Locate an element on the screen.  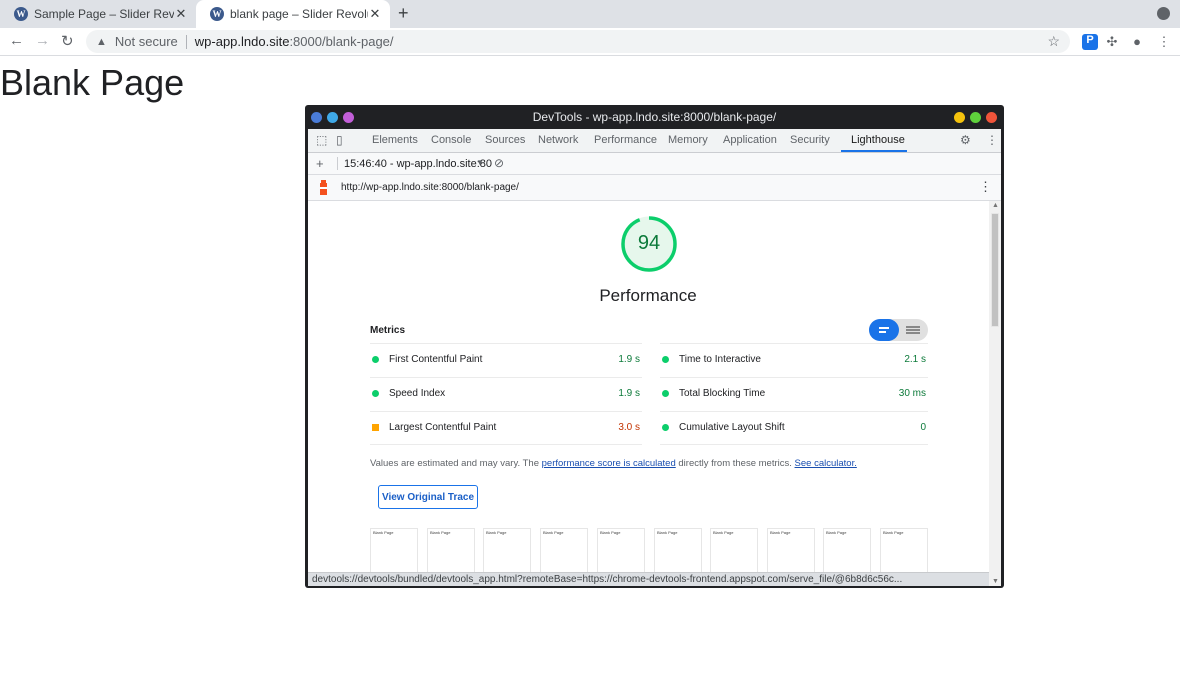
report-scrollbar: ▲ ▼ is located at coordinates (995, 393).